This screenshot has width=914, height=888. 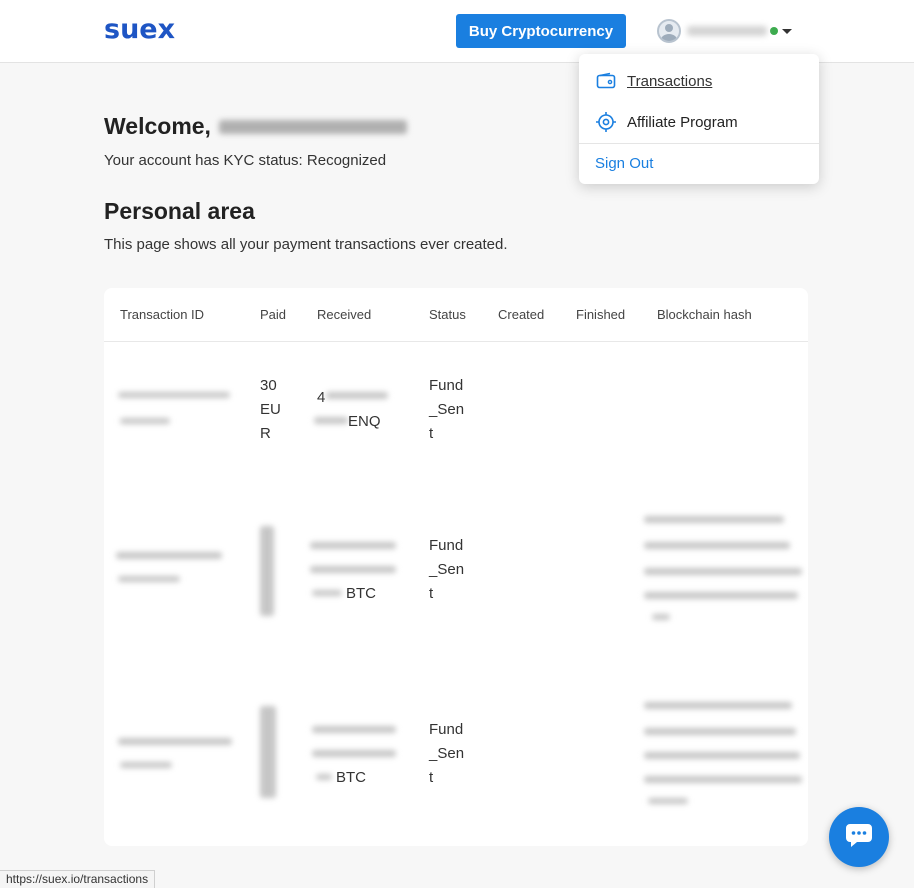 I want to click on column-transaction-id: Transaction ID, so click(x=162, y=314).